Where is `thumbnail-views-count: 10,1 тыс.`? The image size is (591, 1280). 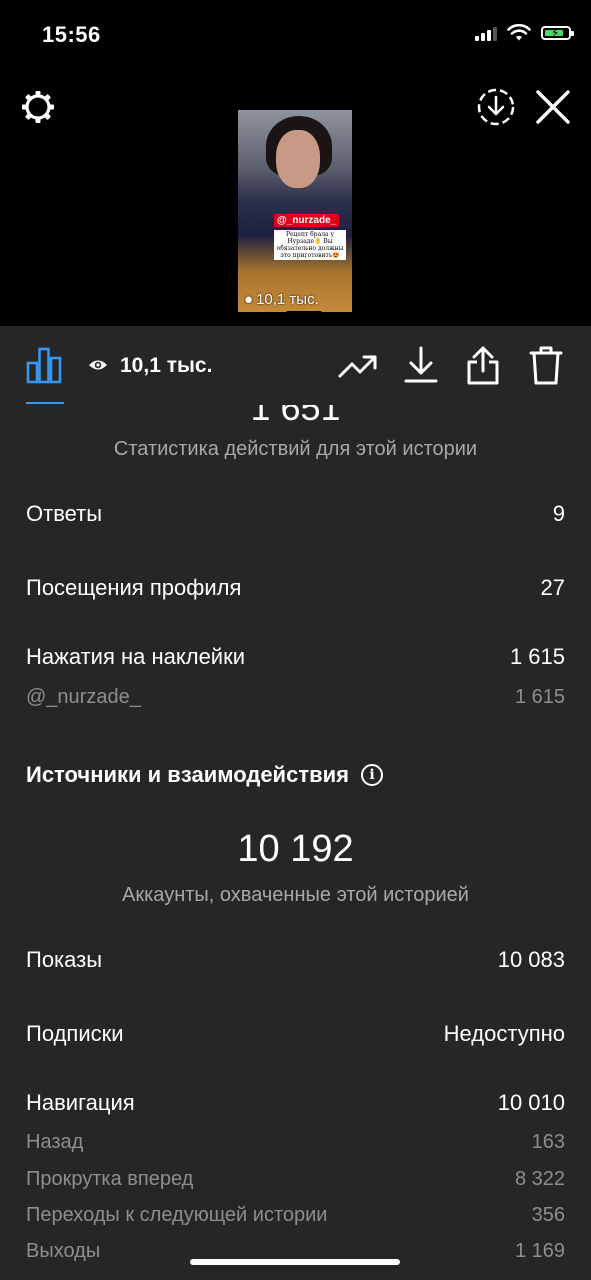 thumbnail-views-count: 10,1 тыс. is located at coordinates (287, 299).